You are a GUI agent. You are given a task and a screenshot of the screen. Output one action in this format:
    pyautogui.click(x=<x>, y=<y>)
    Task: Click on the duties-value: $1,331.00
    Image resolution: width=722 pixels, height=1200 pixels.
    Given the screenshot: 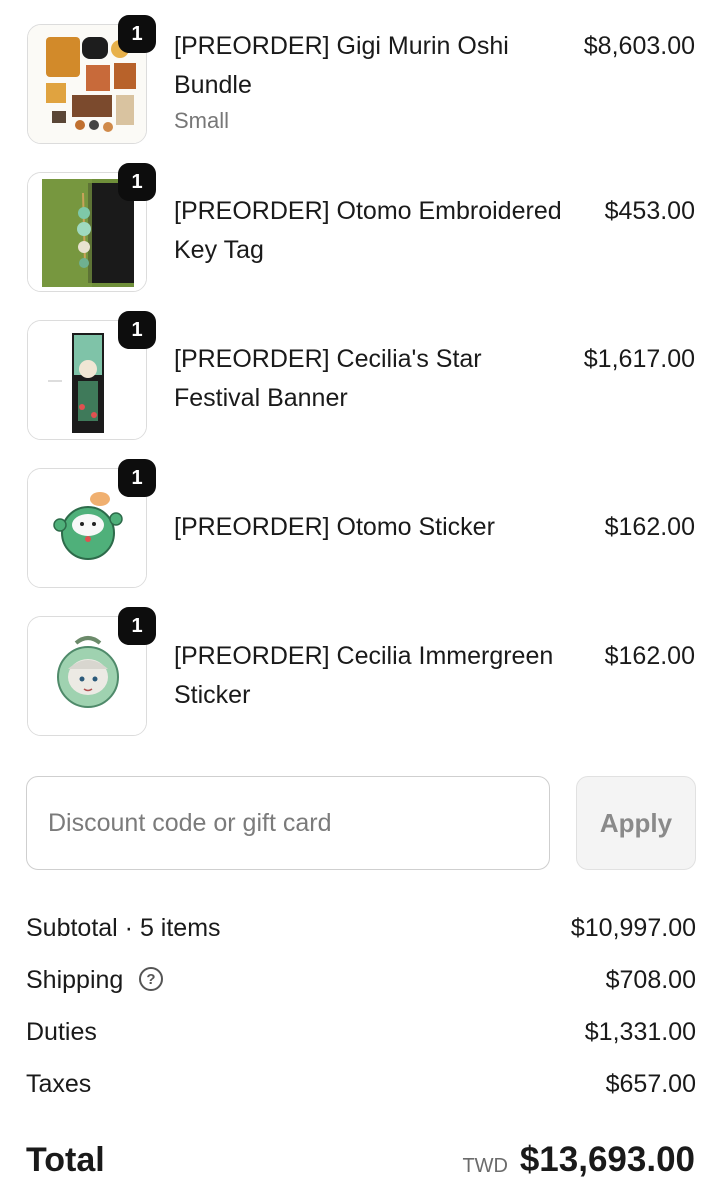 What is the action you would take?
    pyautogui.click(x=640, y=1032)
    